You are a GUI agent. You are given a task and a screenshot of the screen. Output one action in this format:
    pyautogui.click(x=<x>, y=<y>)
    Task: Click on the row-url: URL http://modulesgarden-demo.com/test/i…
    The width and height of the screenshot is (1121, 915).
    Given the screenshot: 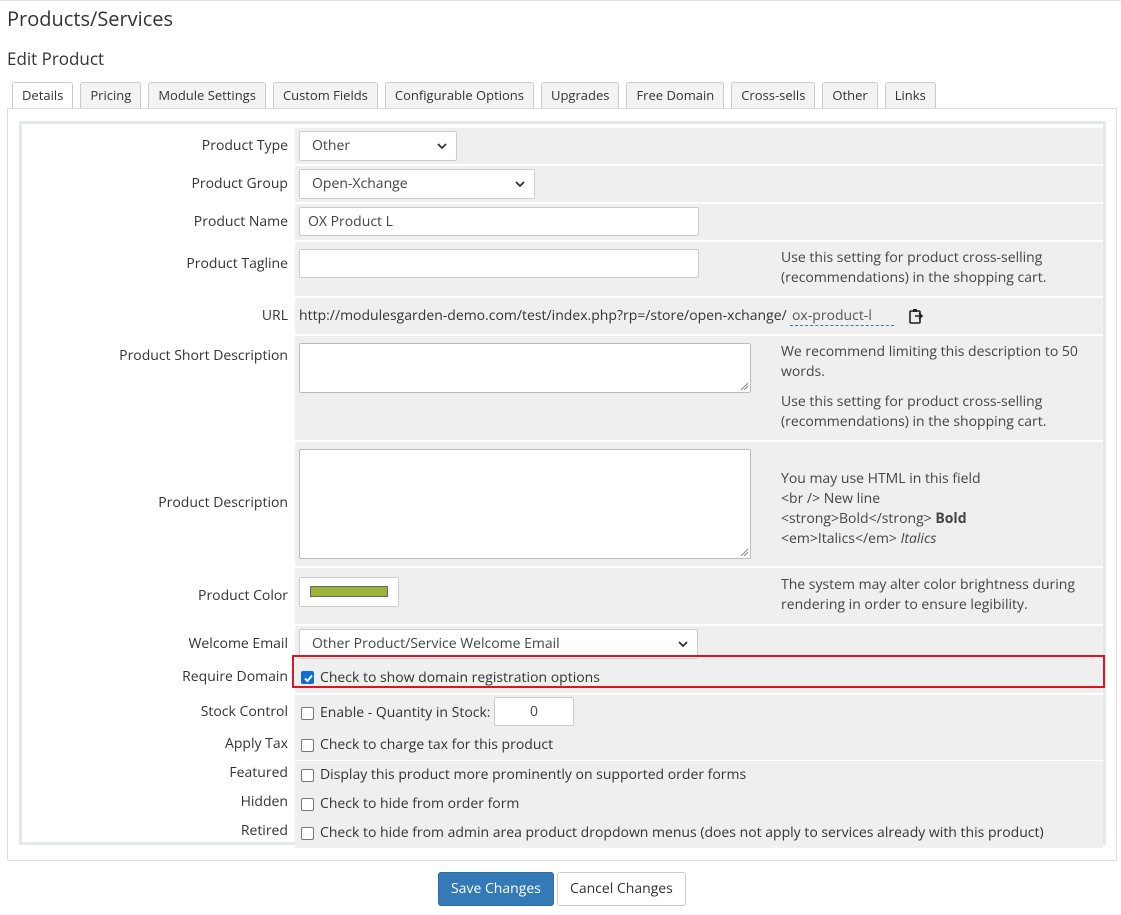 What is the action you would take?
    pyautogui.click(x=562, y=316)
    